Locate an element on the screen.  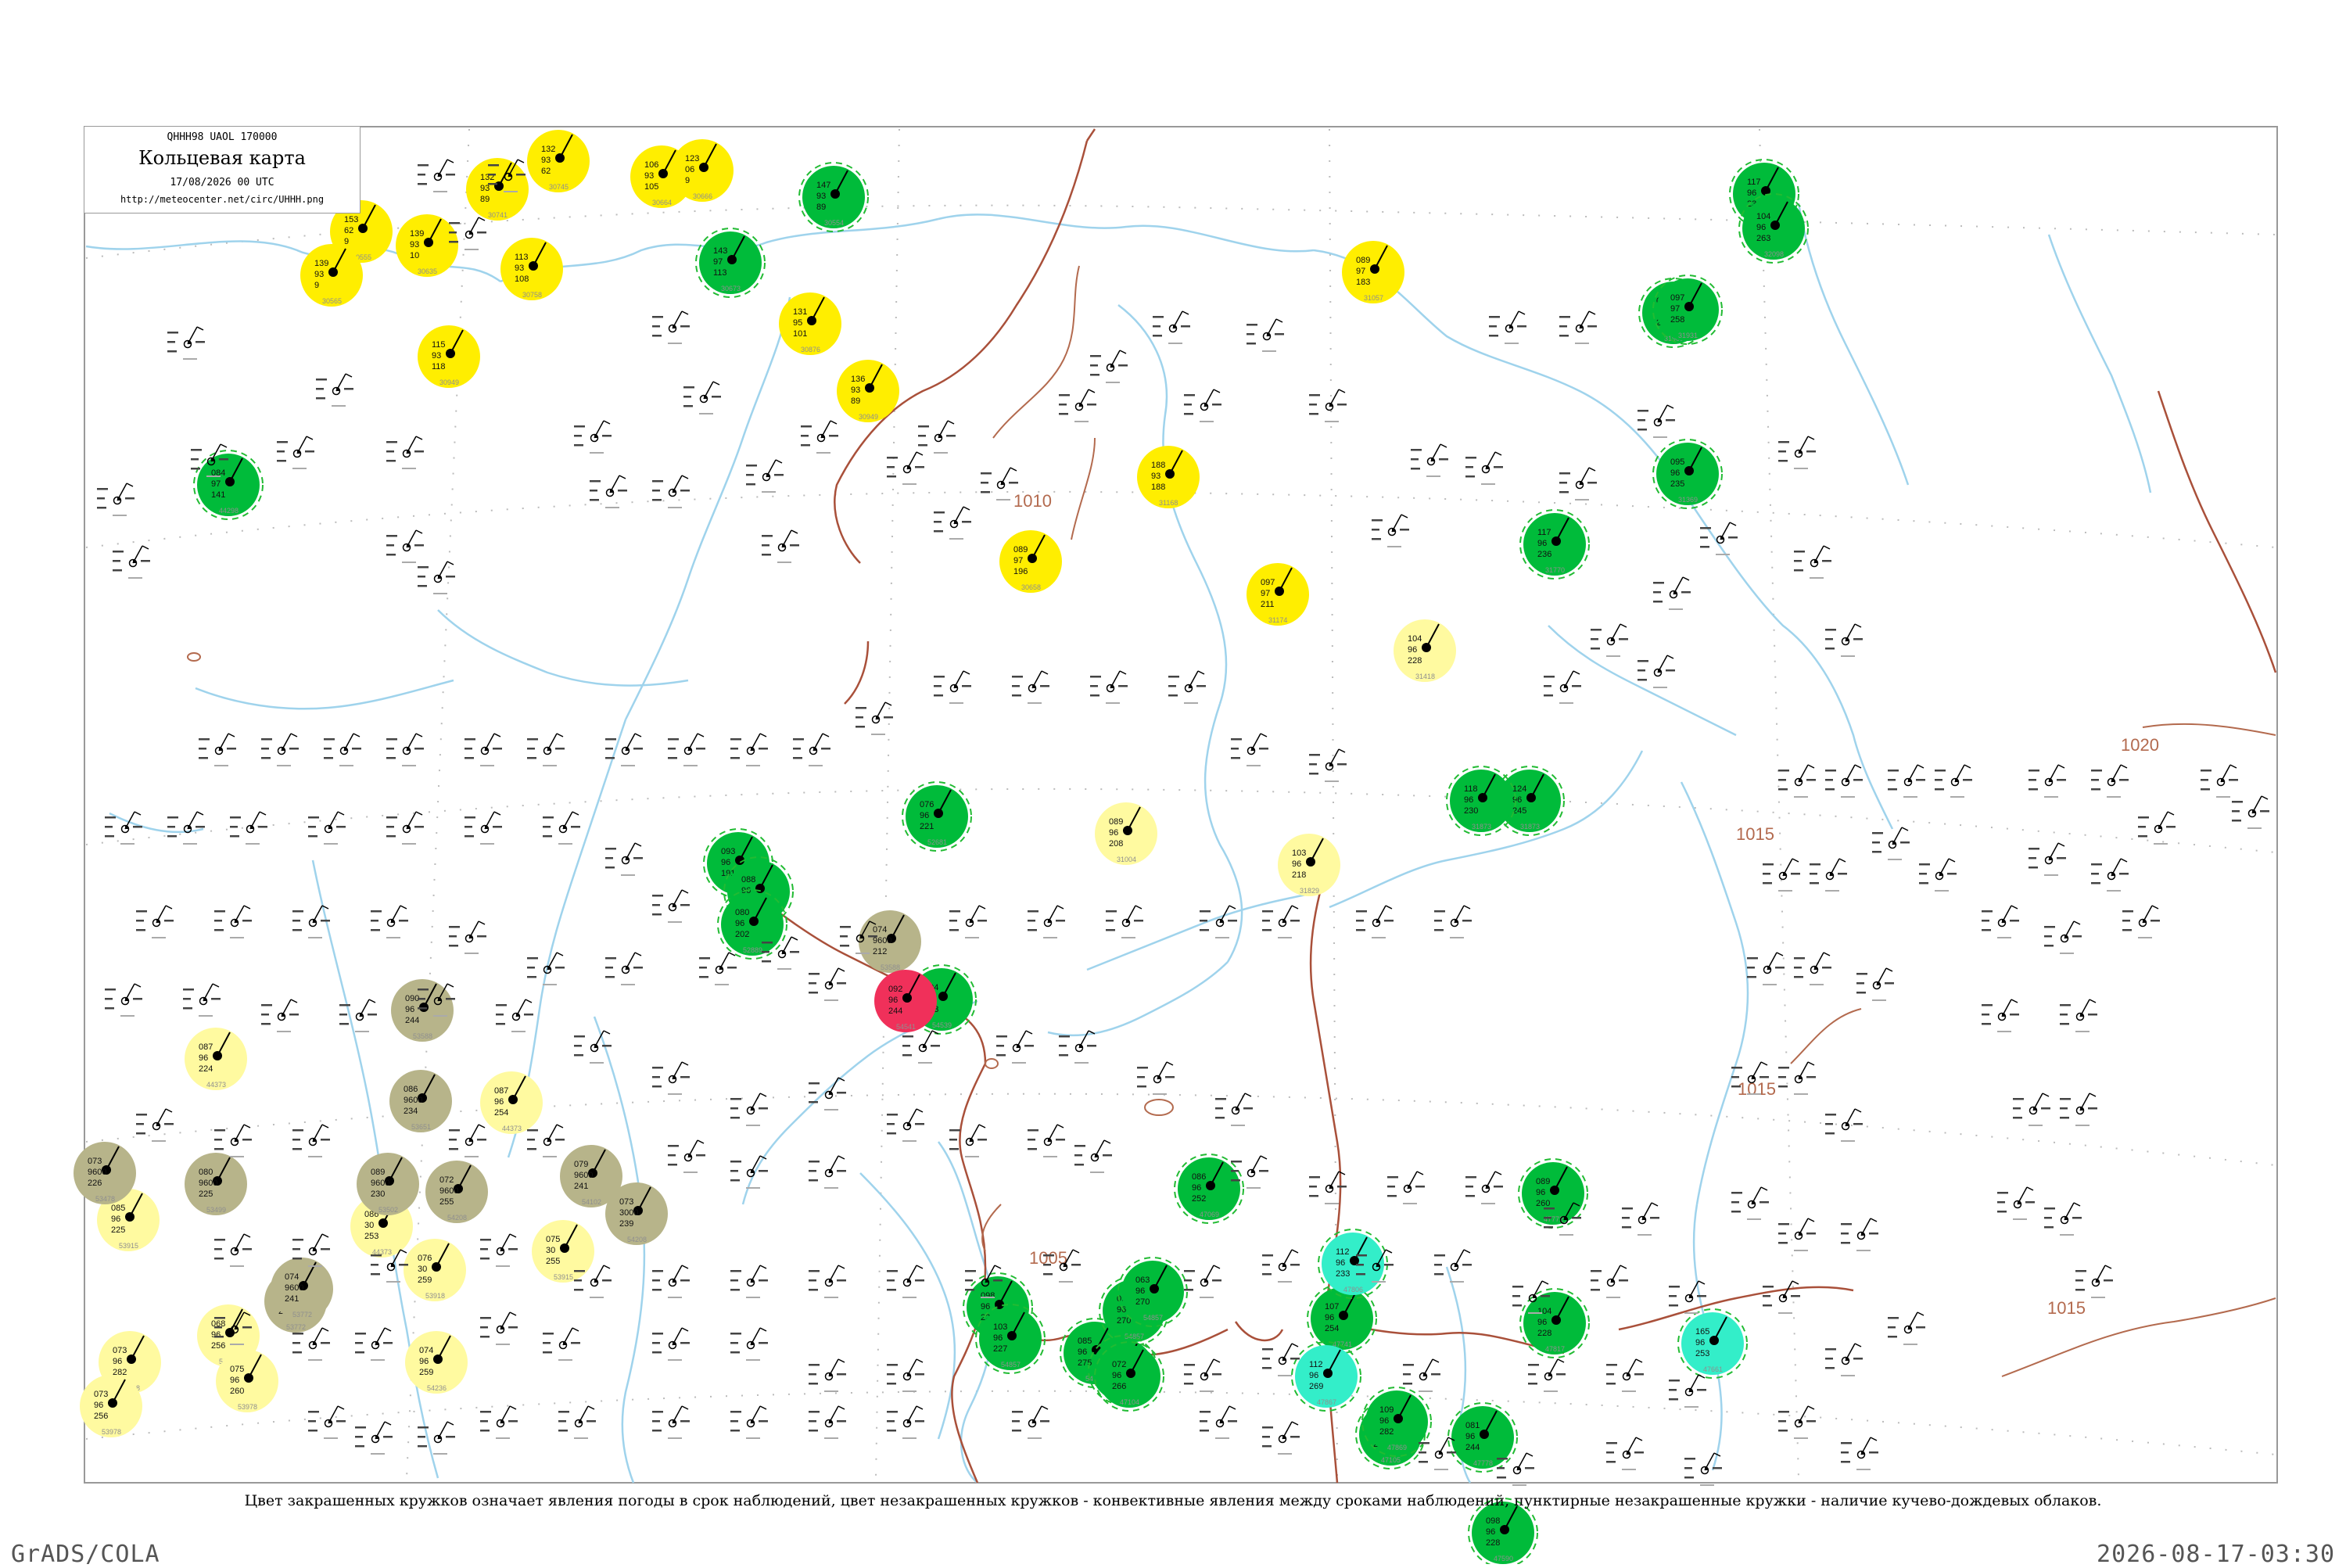
station-plot: 0849714144298 is located at coordinates (229, 485).